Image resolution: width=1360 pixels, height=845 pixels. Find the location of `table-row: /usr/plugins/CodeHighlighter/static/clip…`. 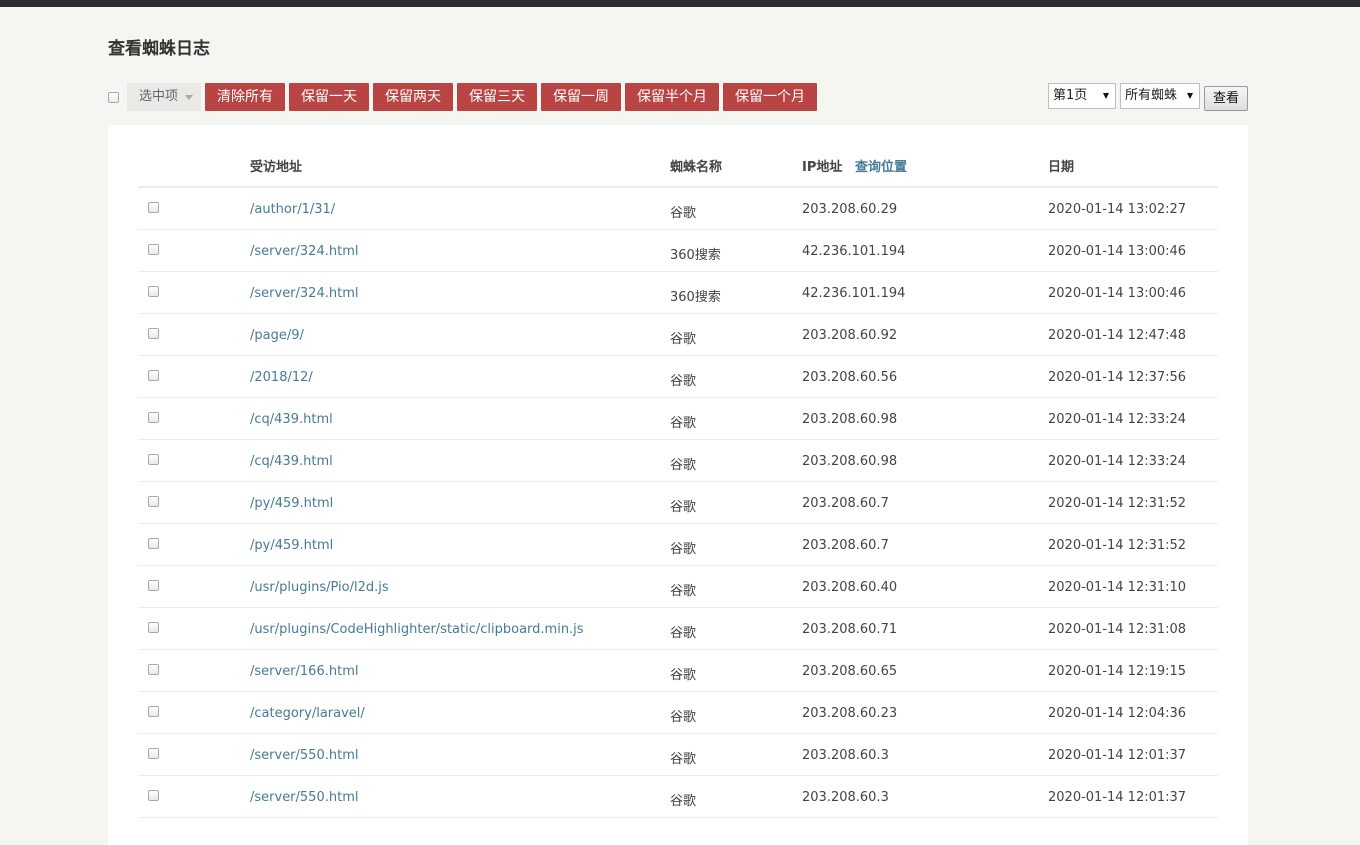

table-row: /usr/plugins/CodeHighlighter/static/clip… is located at coordinates (678, 629).